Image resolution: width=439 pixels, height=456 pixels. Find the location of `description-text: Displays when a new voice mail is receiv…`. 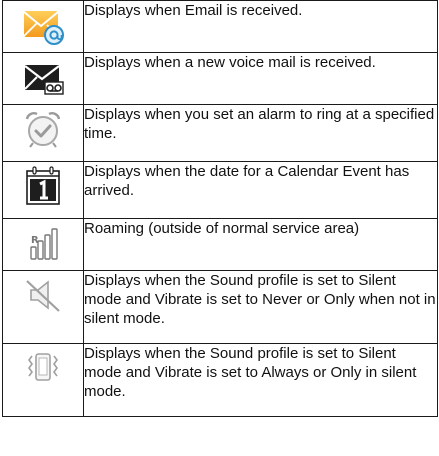

description-text: Displays when a new voice mail is receiv… is located at coordinates (260, 78).